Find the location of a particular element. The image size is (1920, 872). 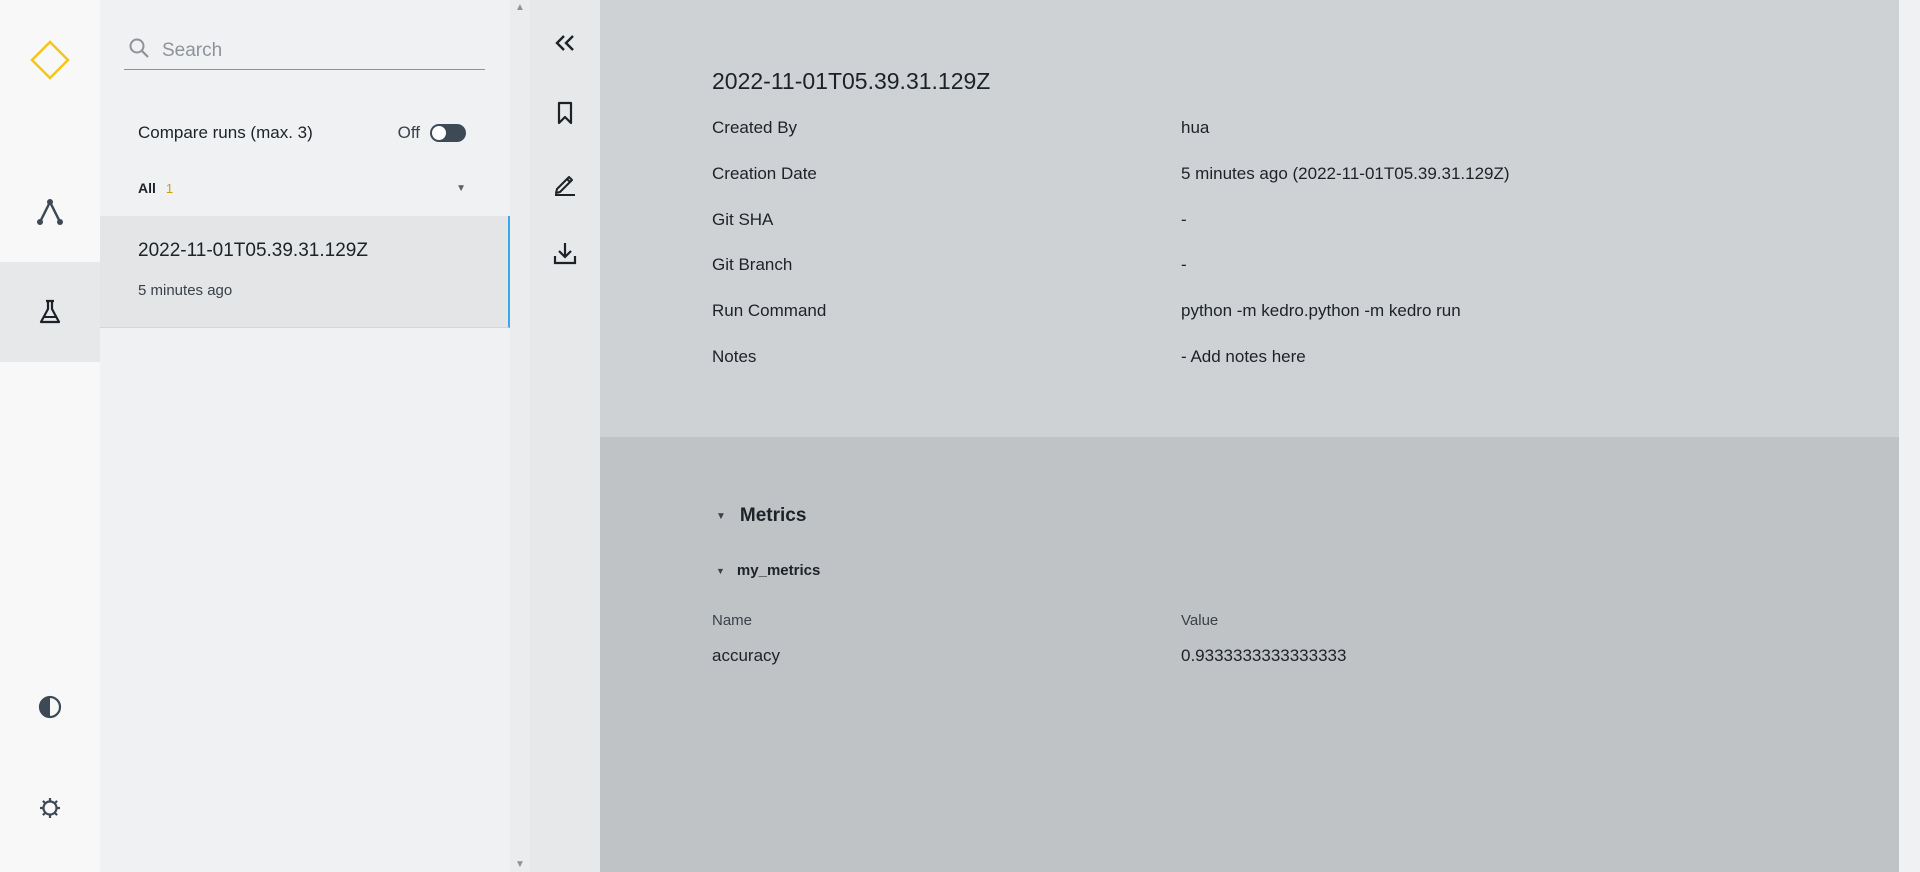

metrics-accordion-header: ▼ Metrics is located at coordinates (761, 516).